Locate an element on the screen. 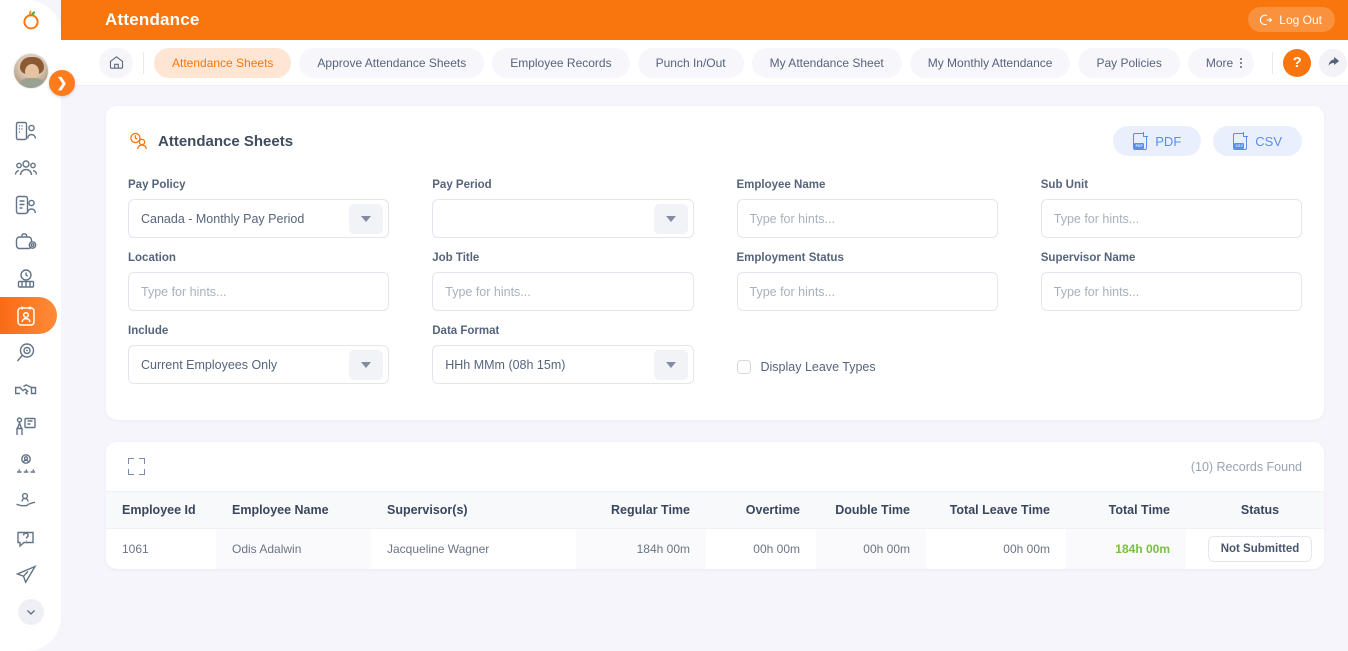  sidebar-item-attendance is located at coordinates (28, 315).